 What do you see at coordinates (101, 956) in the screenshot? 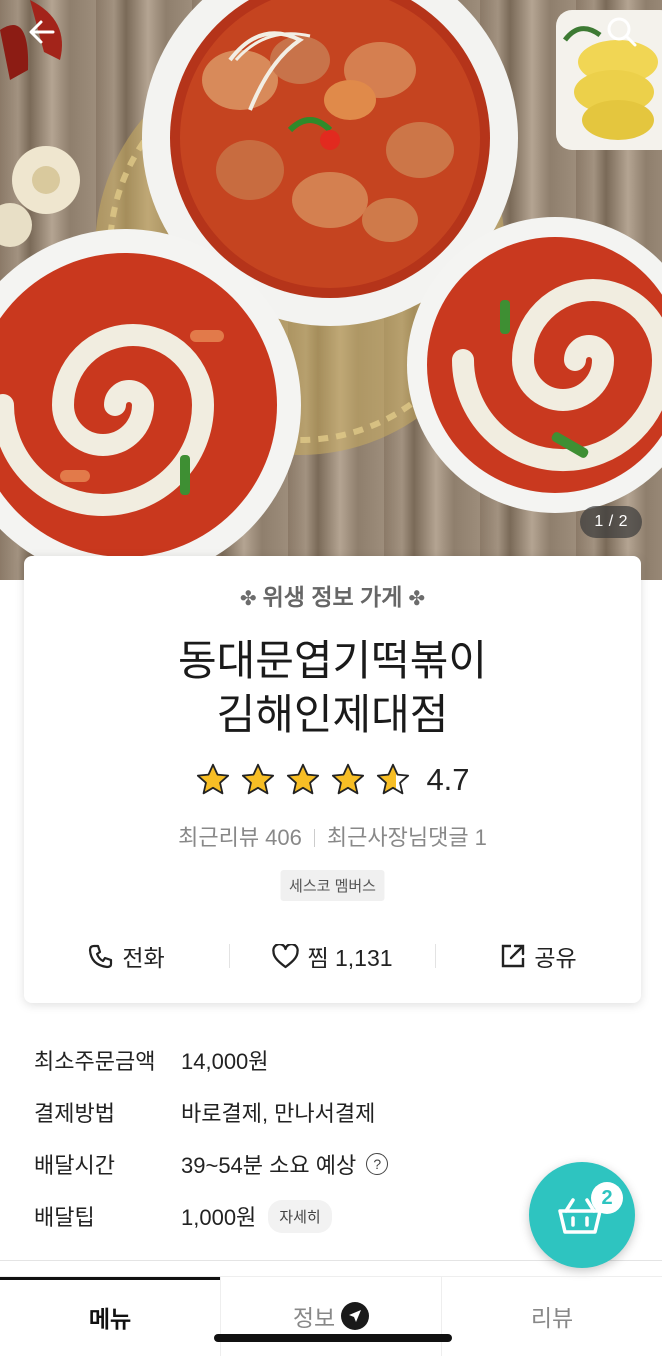
I see `phone-icon` at bounding box center [101, 956].